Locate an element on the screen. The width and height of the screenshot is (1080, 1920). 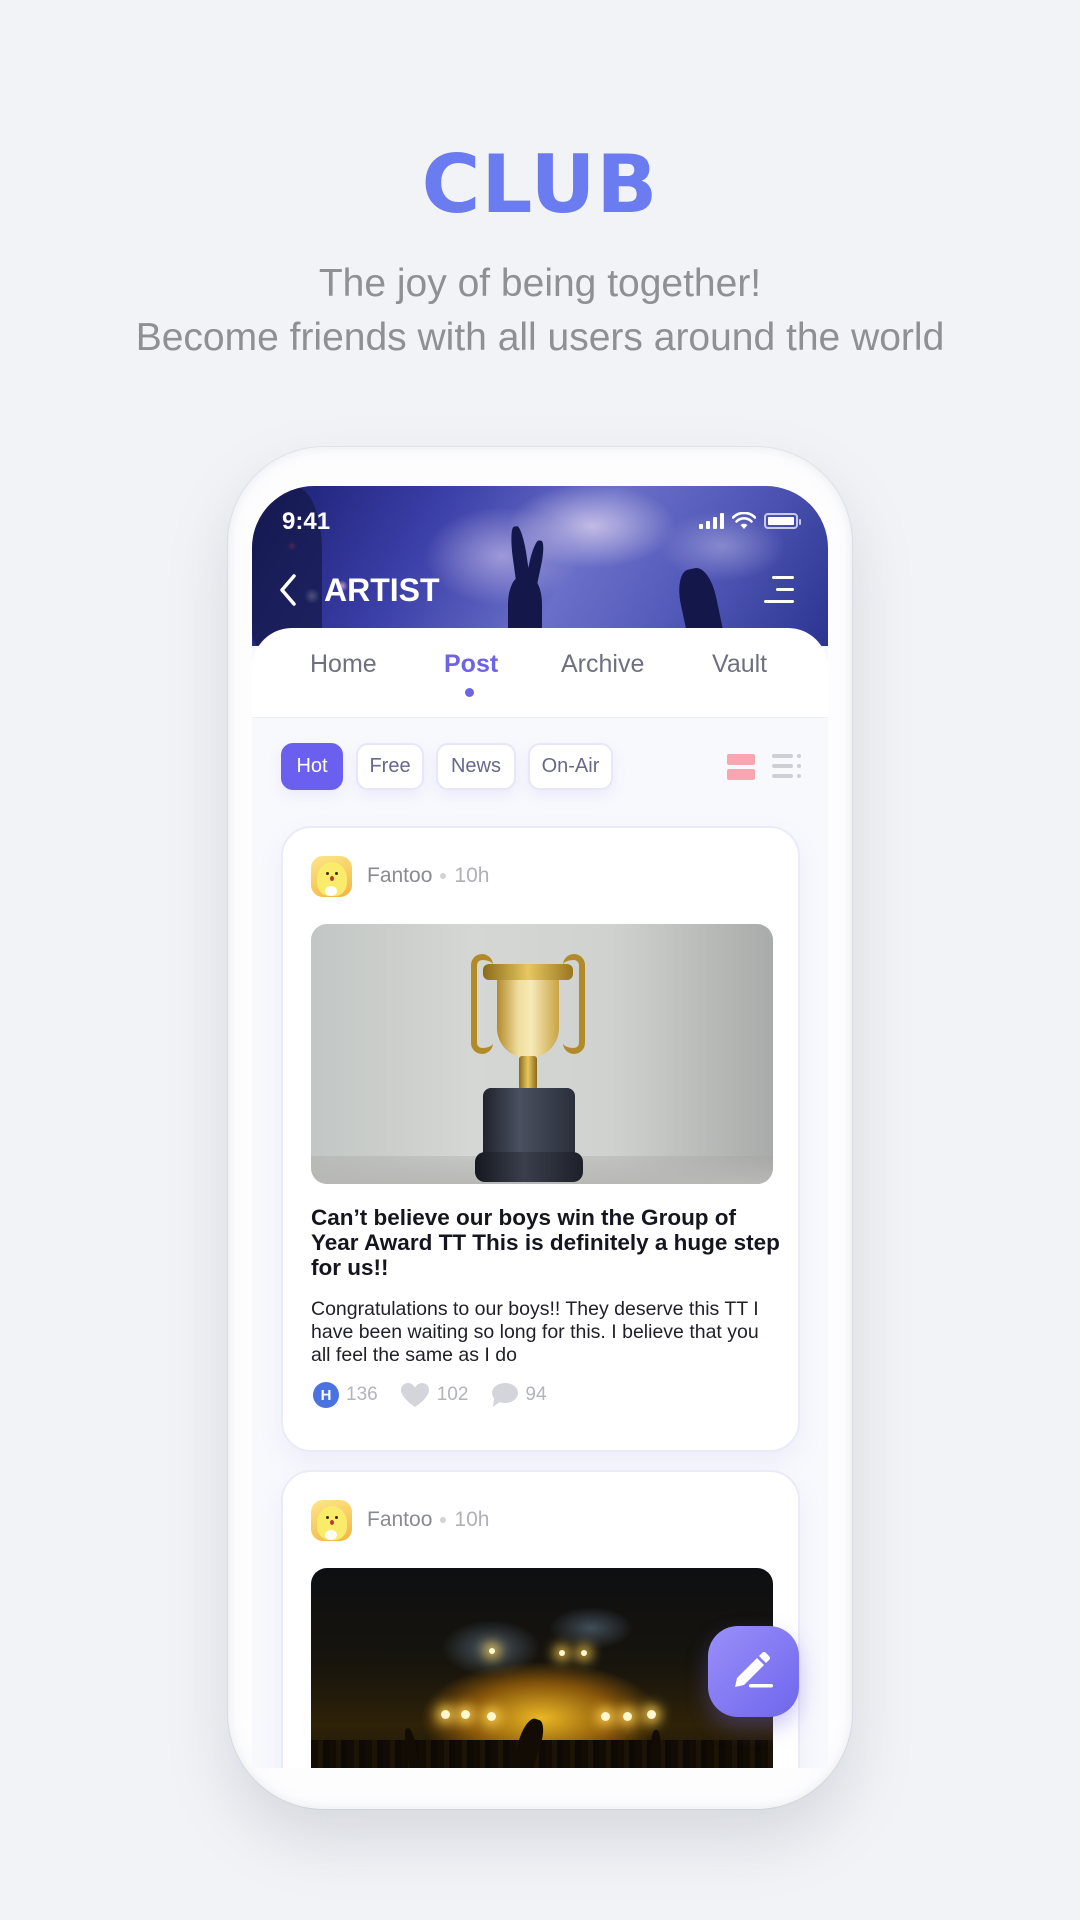
comment-count: 94 is located at coordinates (536, 1394).